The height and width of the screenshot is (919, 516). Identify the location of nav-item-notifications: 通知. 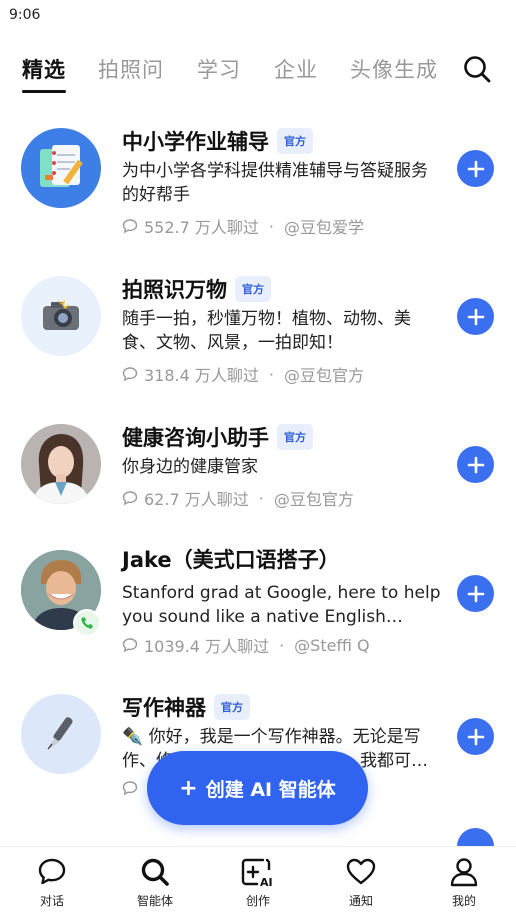
(361, 882).